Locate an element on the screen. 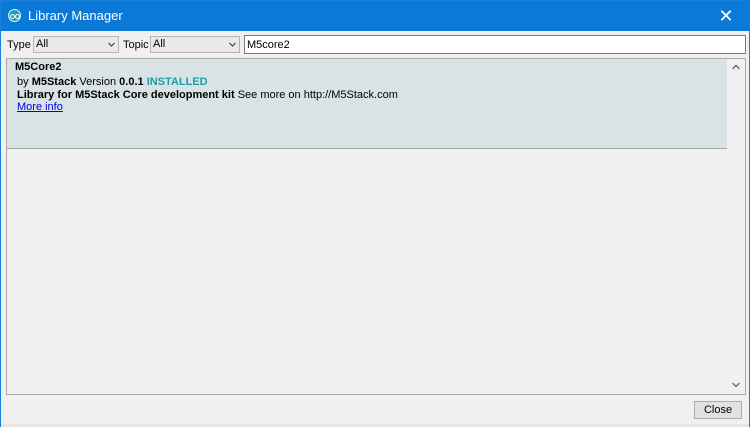 The width and height of the screenshot is (750, 427). arduino-icon is located at coordinates (14, 15).